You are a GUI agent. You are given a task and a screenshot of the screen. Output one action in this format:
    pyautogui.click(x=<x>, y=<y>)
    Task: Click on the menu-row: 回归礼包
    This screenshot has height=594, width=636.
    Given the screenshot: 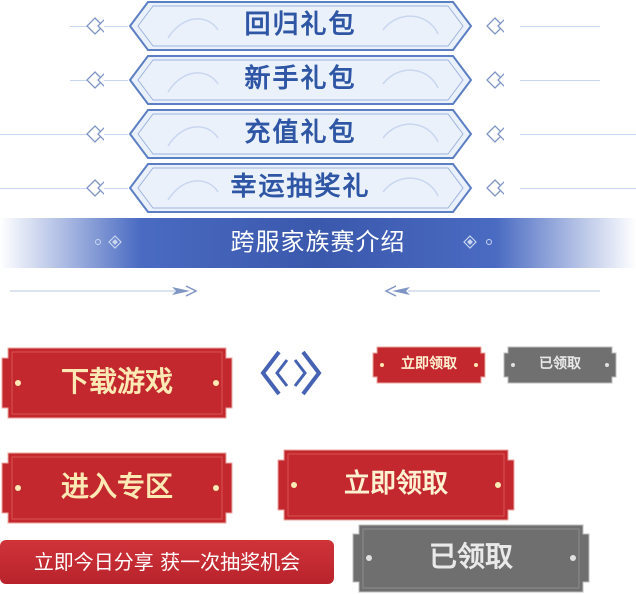 What is the action you would take?
    pyautogui.click(x=318, y=26)
    